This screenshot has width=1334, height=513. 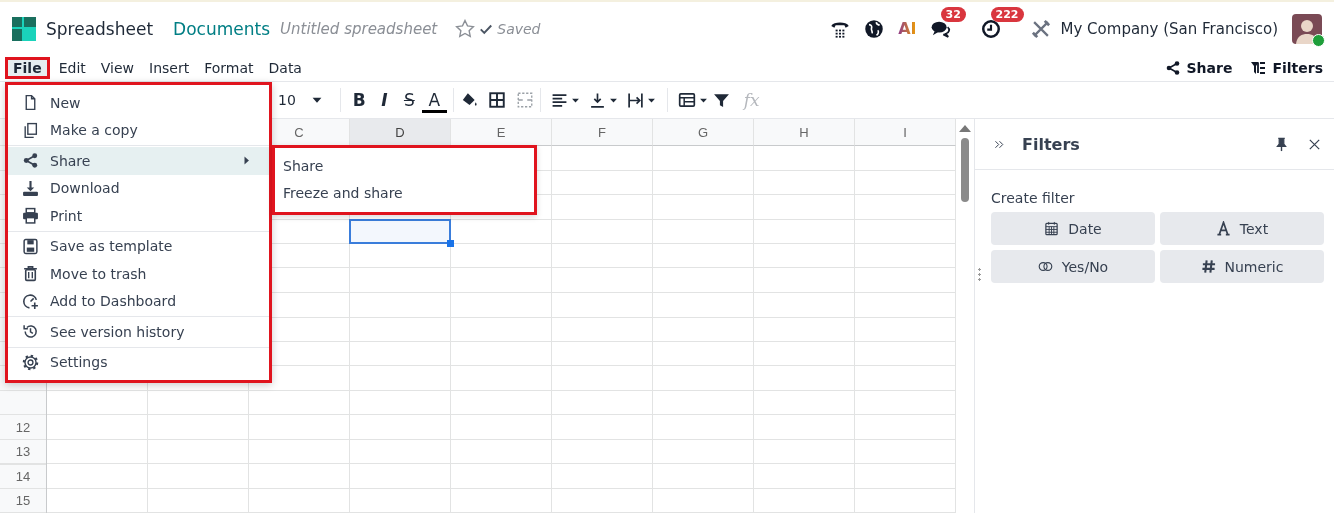 What do you see at coordinates (1223, 228) in the screenshot?
I see `letter-icon` at bounding box center [1223, 228].